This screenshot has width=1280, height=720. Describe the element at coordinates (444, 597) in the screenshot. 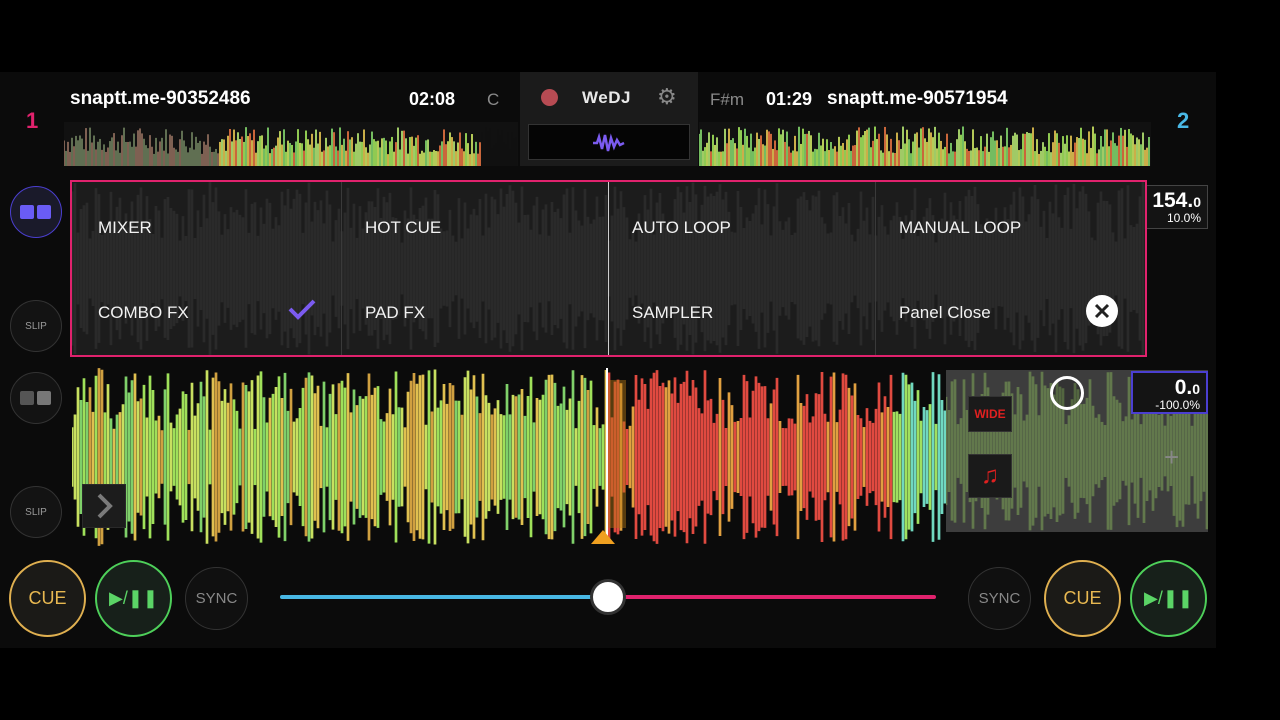

I see `crossfader-left-track` at that location.